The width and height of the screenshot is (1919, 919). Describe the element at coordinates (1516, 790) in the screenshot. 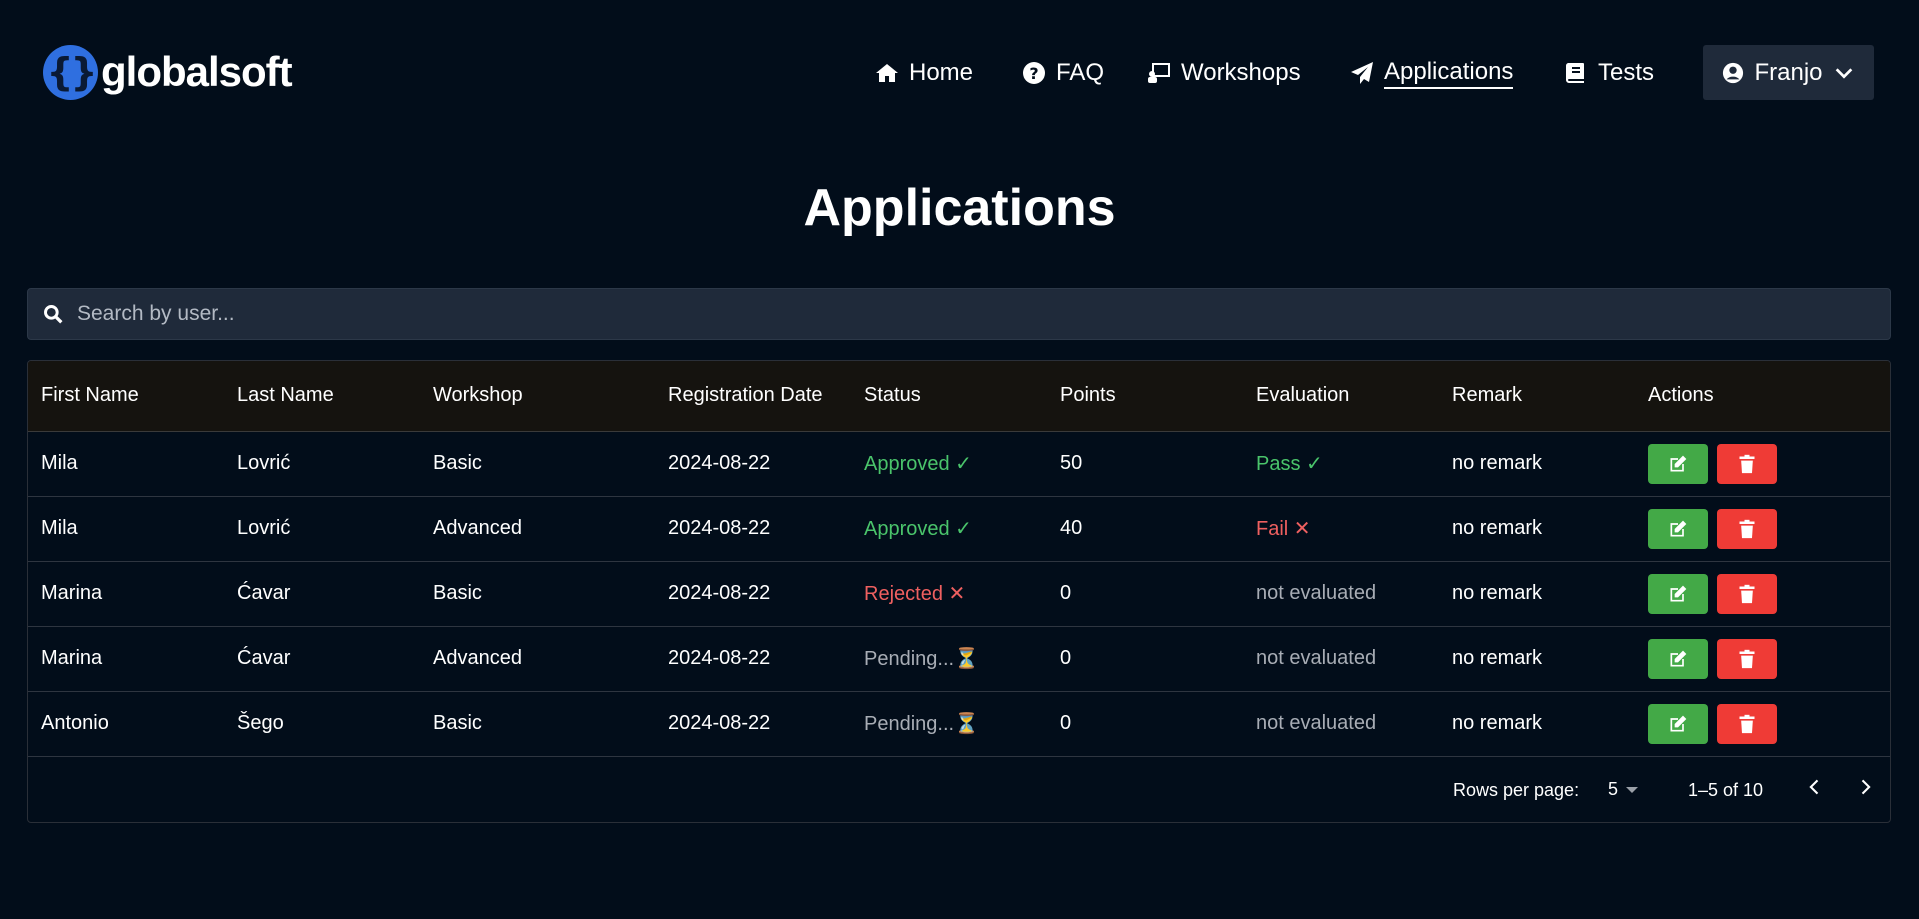

I see `rows-per-page-label: Rows per page:` at that location.